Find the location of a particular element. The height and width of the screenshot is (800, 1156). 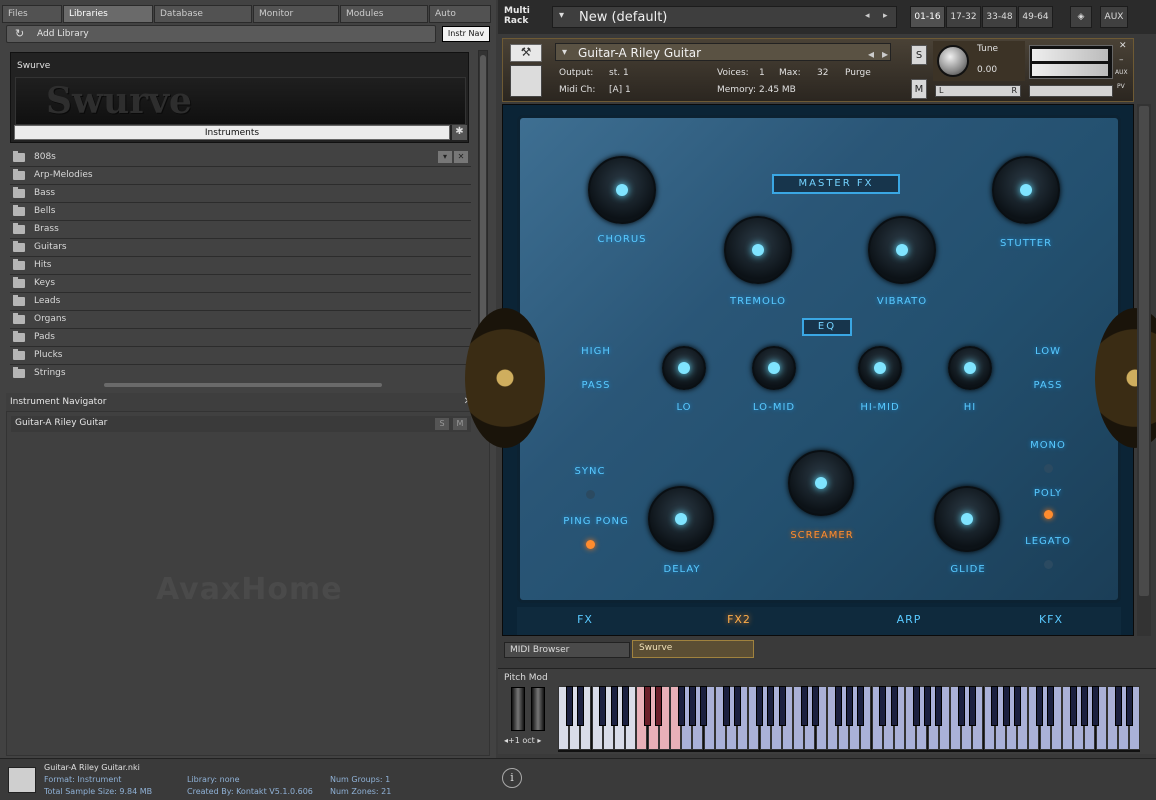

folder-item: Plucks is located at coordinates (240, 356).